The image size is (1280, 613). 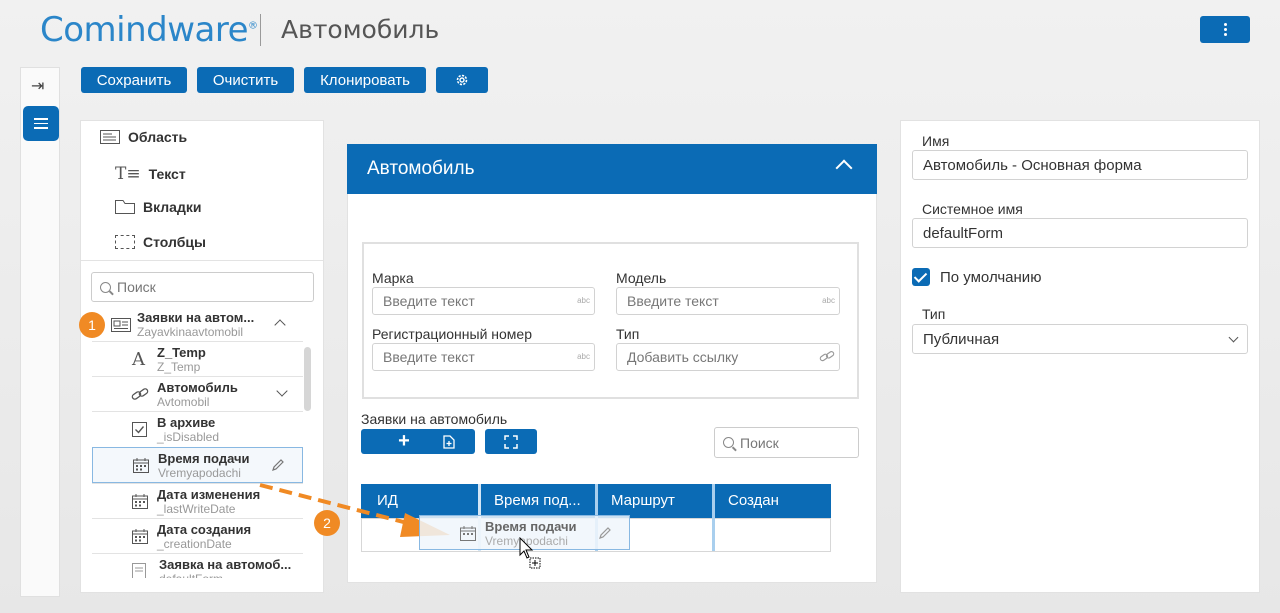 I want to click on chevron-down-icon, so click(x=1233, y=337).